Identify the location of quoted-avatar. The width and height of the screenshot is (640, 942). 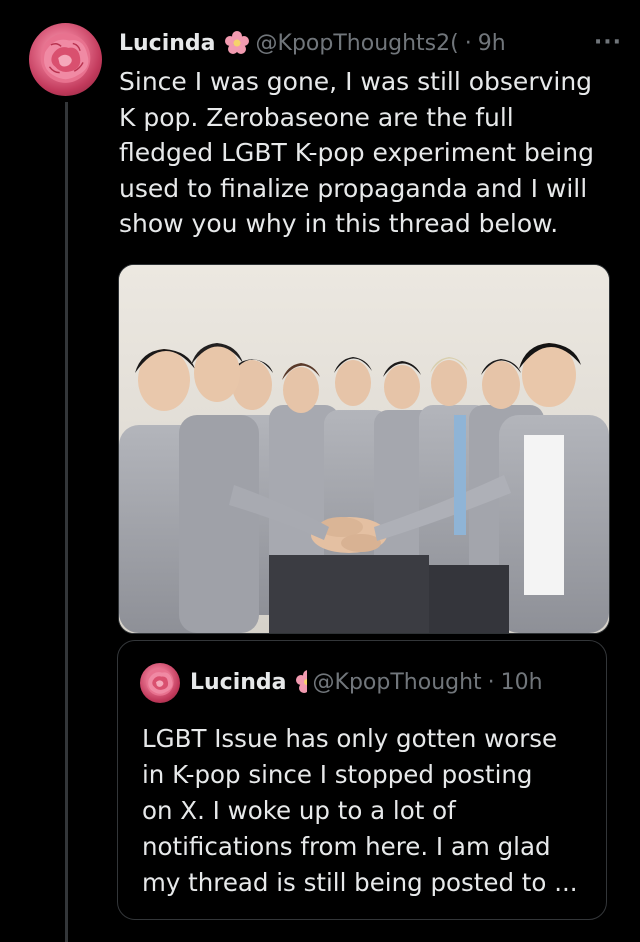
(160, 683).